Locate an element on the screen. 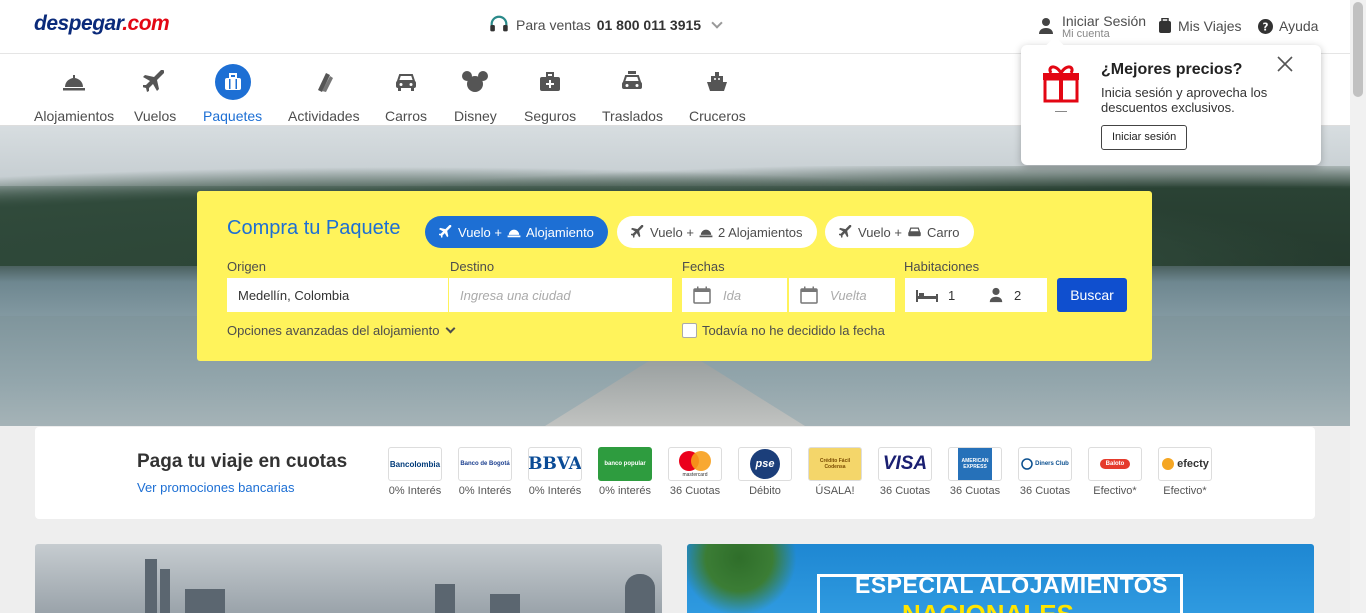 The image size is (1366, 613). diners-logo: Diners Club is located at coordinates (1045, 464).